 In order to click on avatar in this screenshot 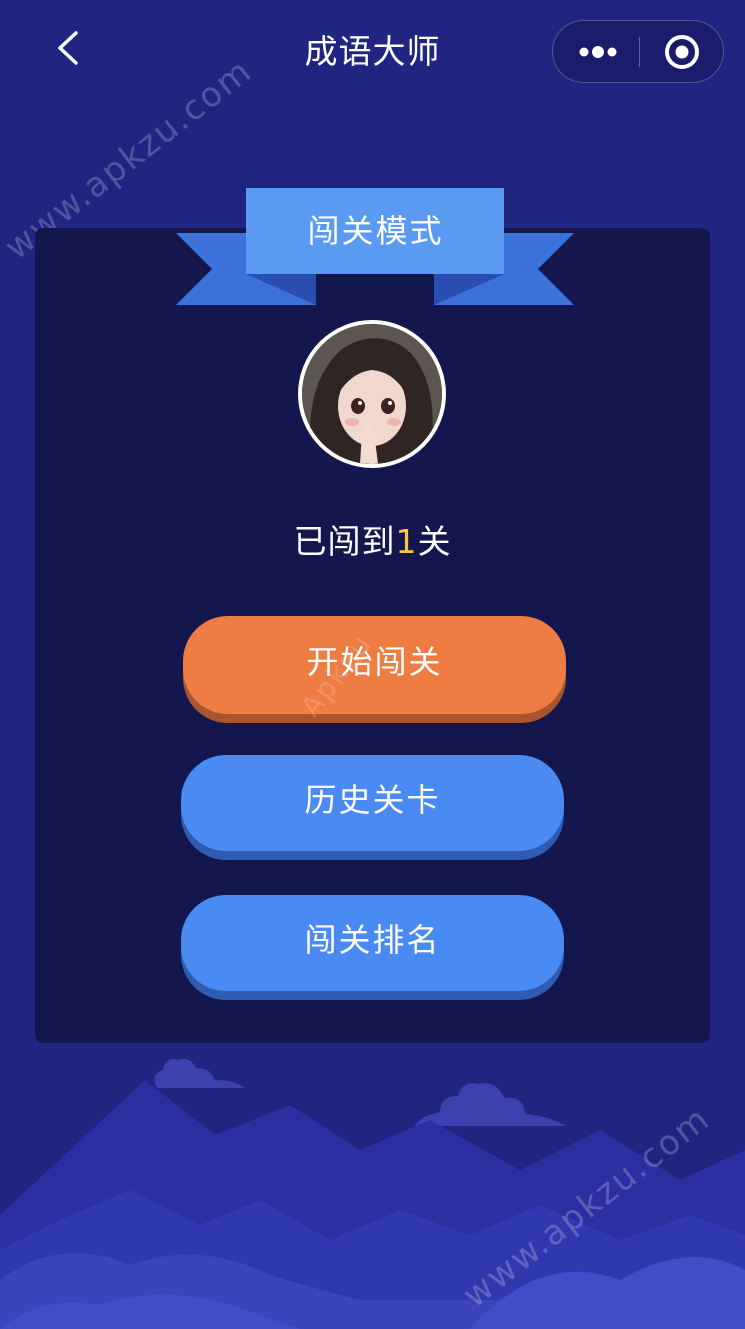, I will do `click(372, 394)`.